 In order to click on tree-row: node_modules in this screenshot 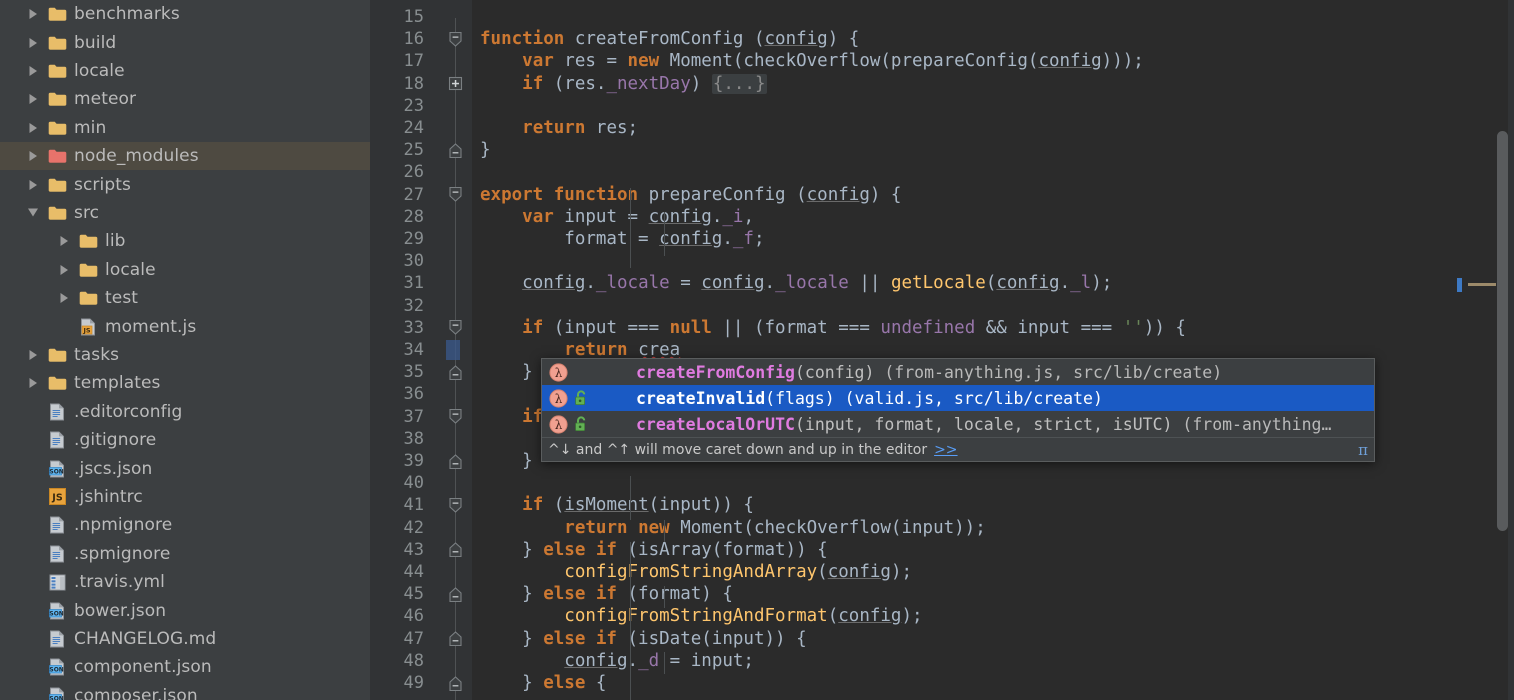, I will do `click(185, 156)`.